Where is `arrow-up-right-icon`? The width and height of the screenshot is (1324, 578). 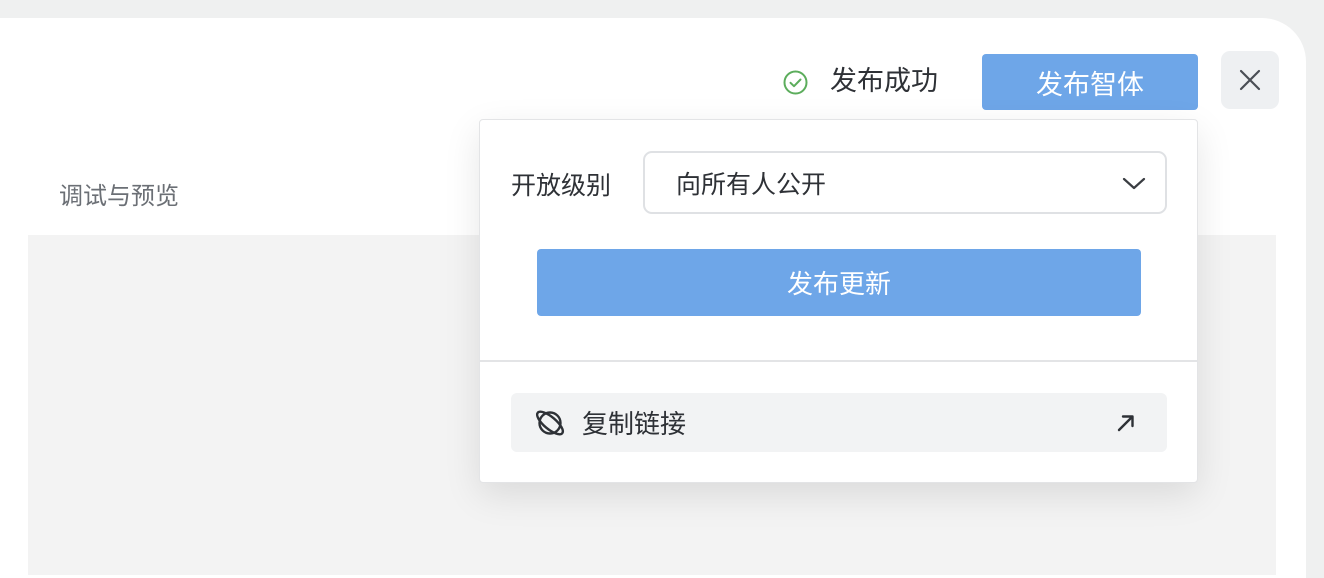
arrow-up-right-icon is located at coordinates (1126, 423).